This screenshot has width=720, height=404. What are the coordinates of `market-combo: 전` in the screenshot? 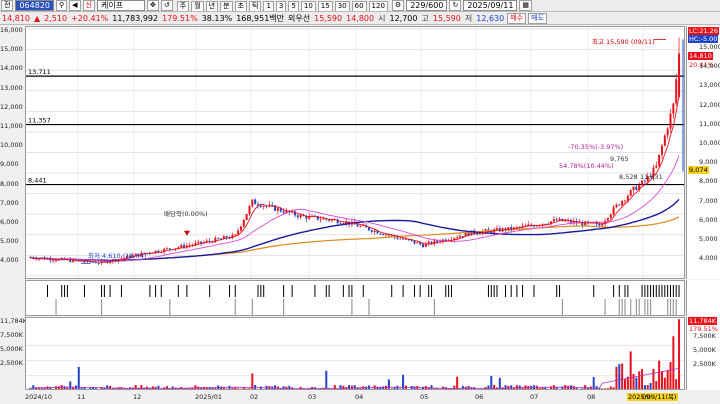 It's located at (7, 5).